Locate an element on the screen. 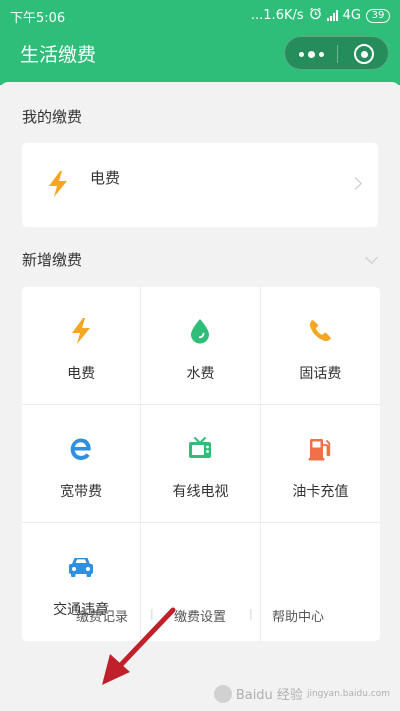  payment-option-water: 水费 is located at coordinates (201, 346).